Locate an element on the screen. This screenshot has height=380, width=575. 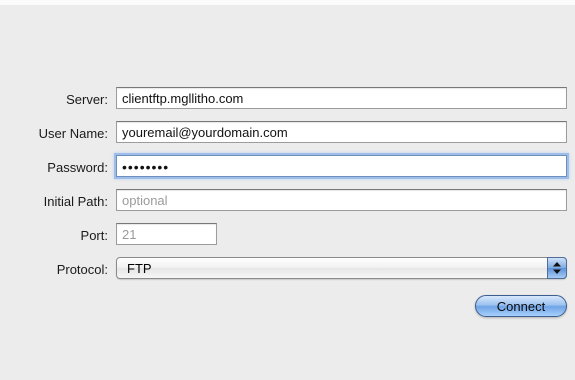
password-label: Password: is located at coordinates (77, 167).